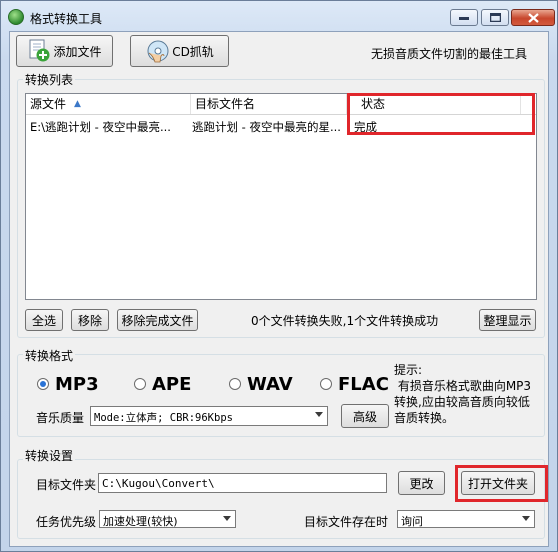  Describe the element at coordinates (412, 521) in the screenshot. I see `exists-value: 询问` at that location.